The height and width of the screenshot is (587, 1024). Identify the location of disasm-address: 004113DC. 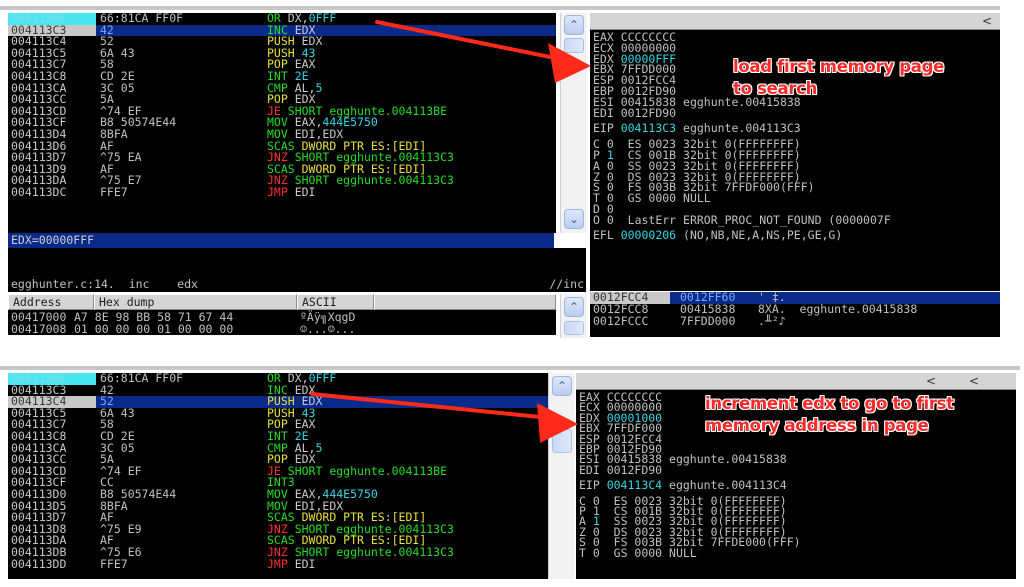
(52, 192).